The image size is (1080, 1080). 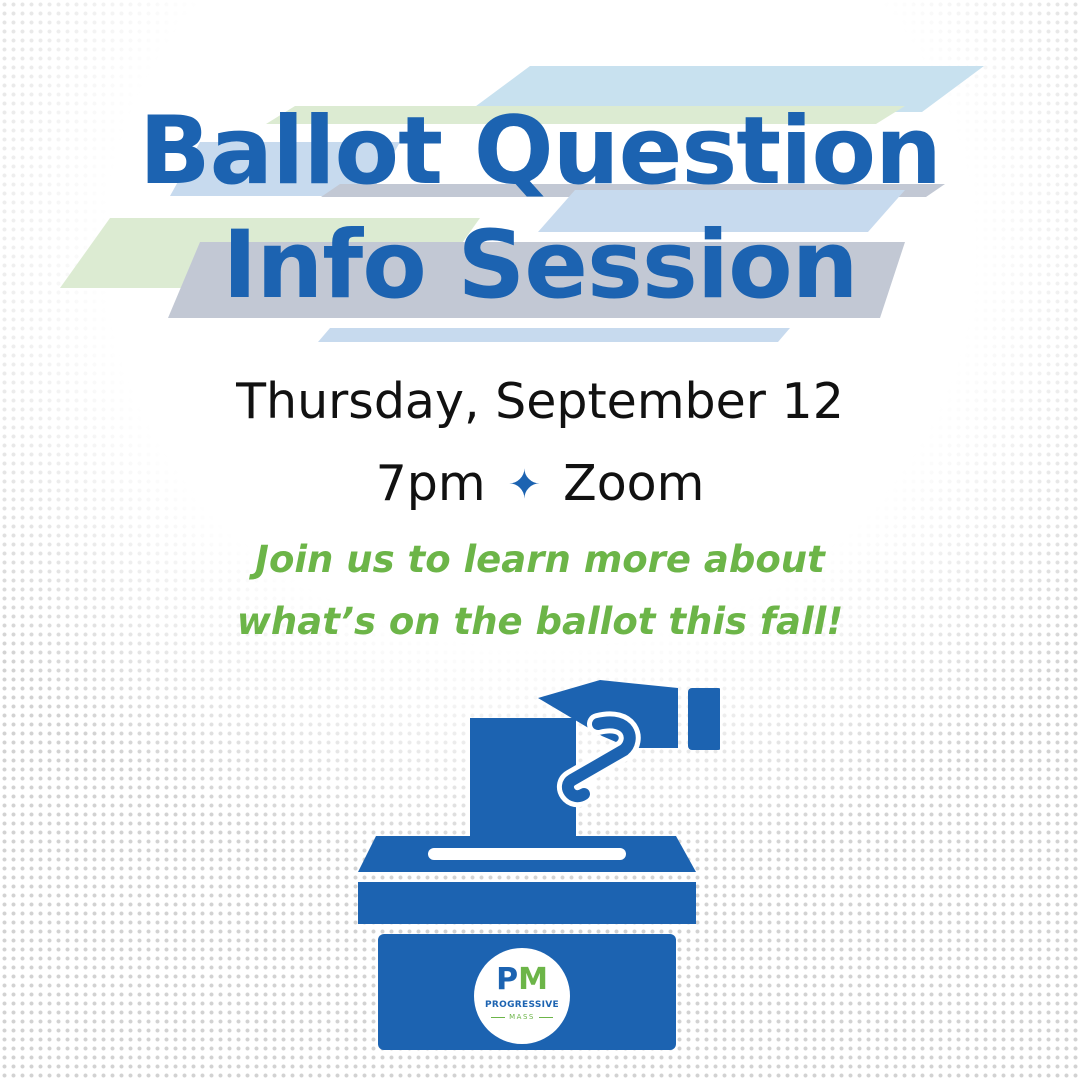 I want to click on ballot-slot, so click(x=527, y=854).